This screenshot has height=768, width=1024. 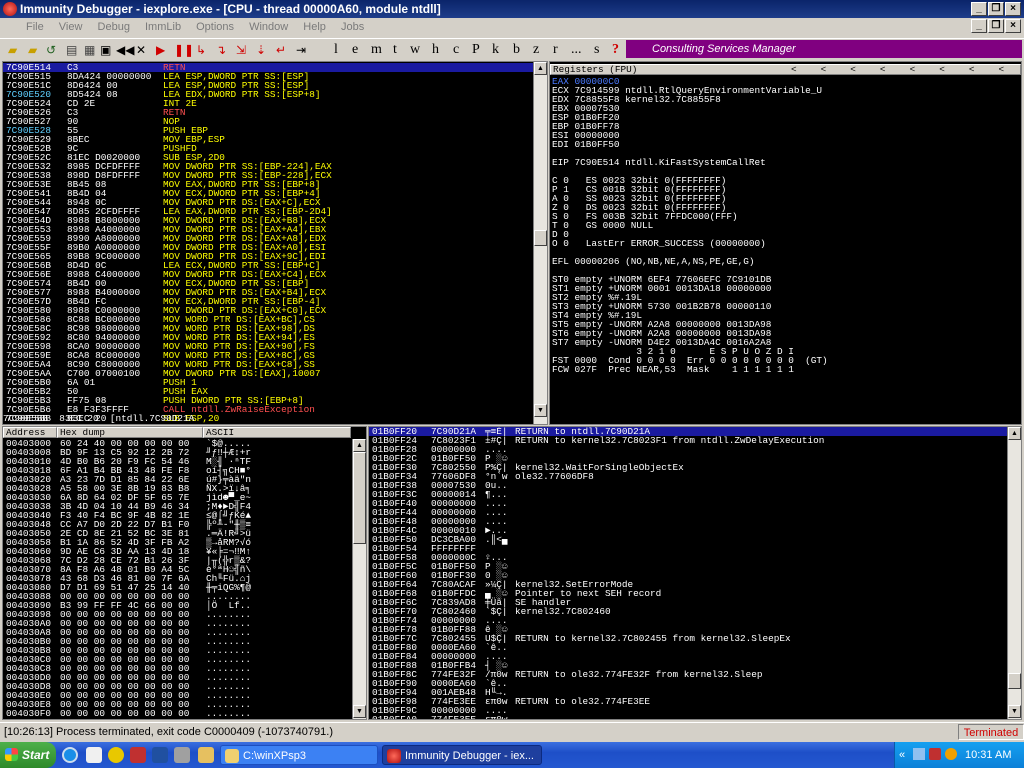 I want to click on close-debuggee-icon: ▤, so click(x=71, y=50).